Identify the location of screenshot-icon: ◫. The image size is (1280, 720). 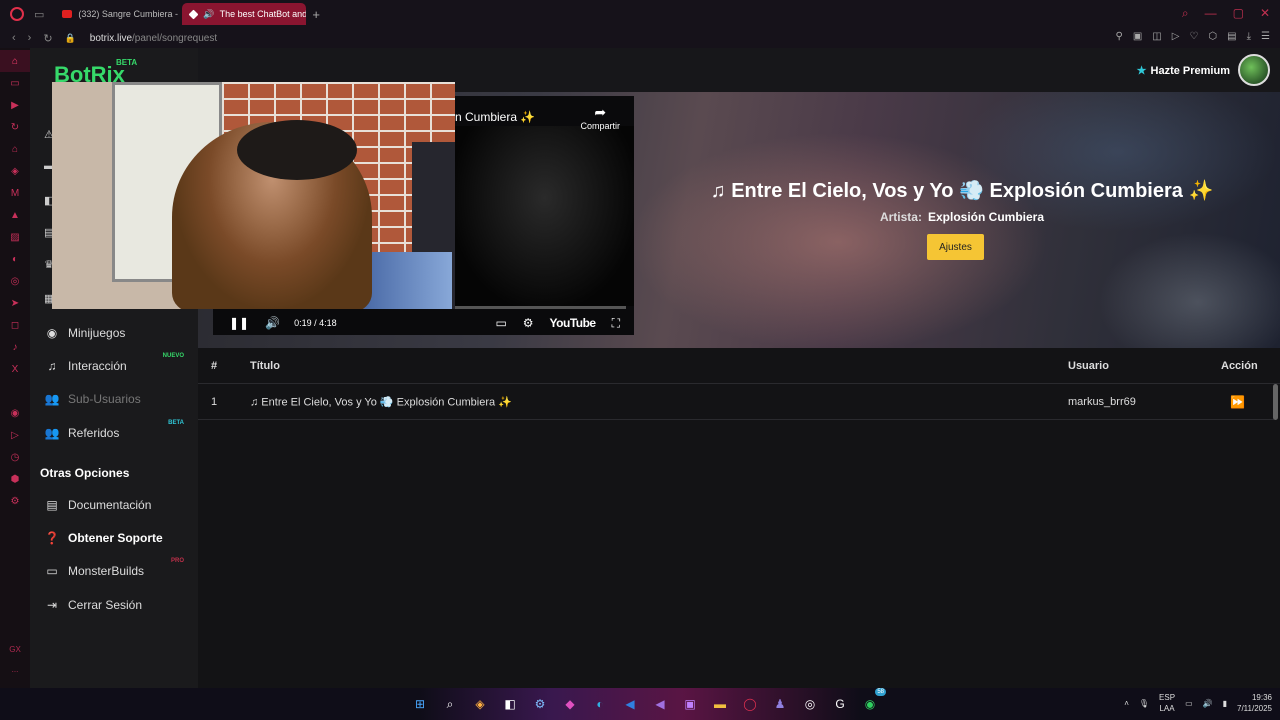
(1156, 36).